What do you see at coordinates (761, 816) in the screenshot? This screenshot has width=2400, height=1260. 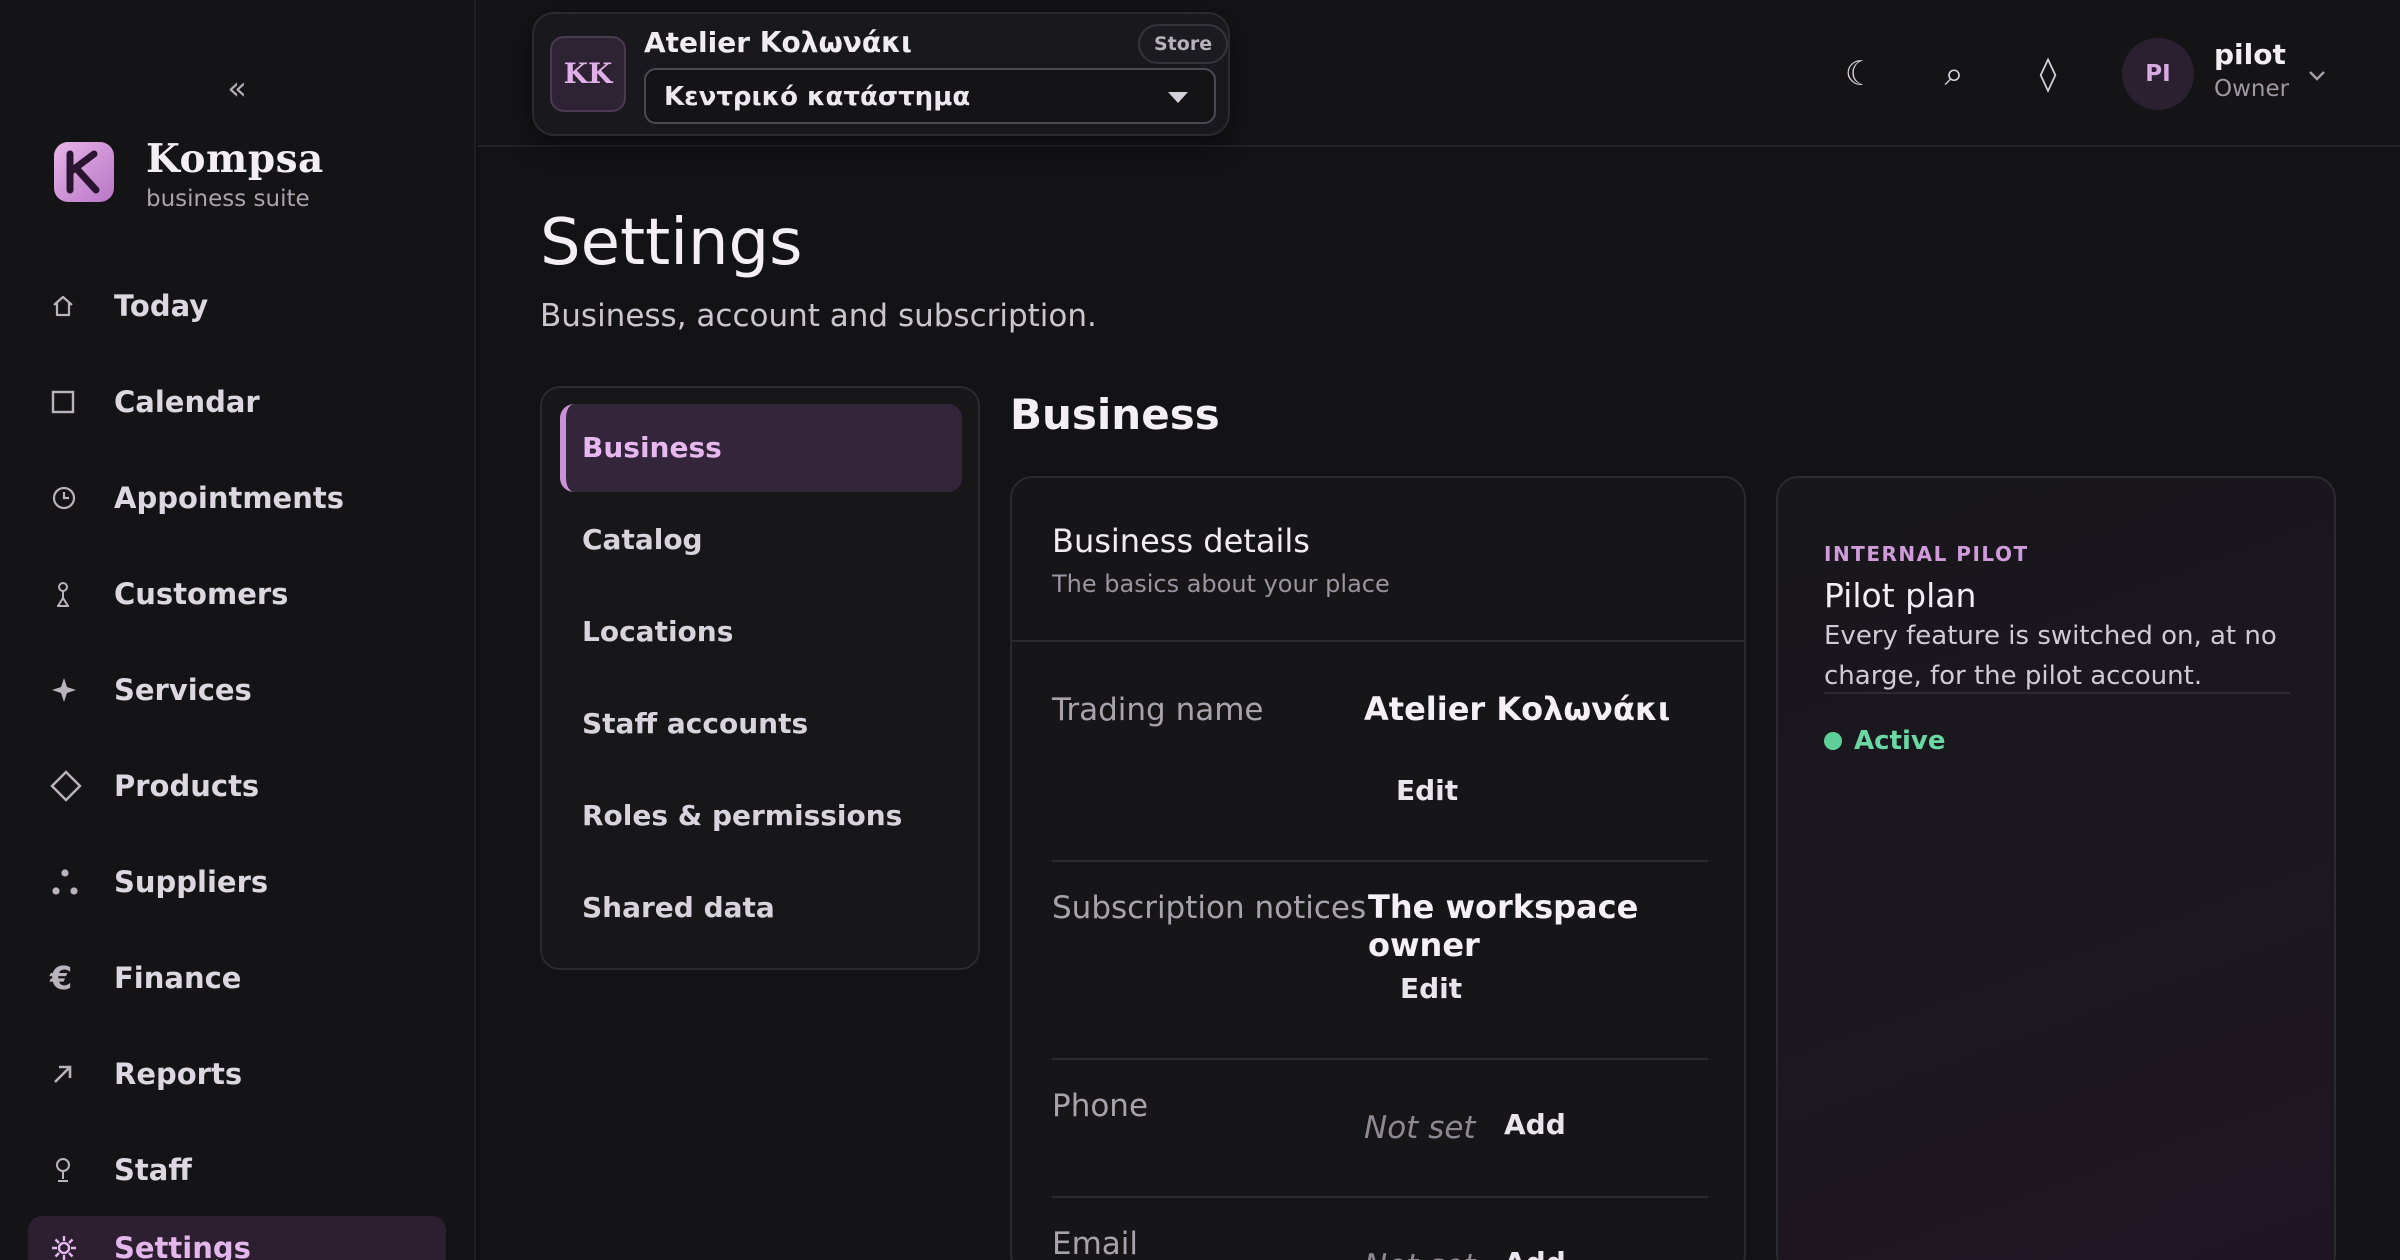 I see `subnav-item-roles-permissions: Roles & permissions` at bounding box center [761, 816].